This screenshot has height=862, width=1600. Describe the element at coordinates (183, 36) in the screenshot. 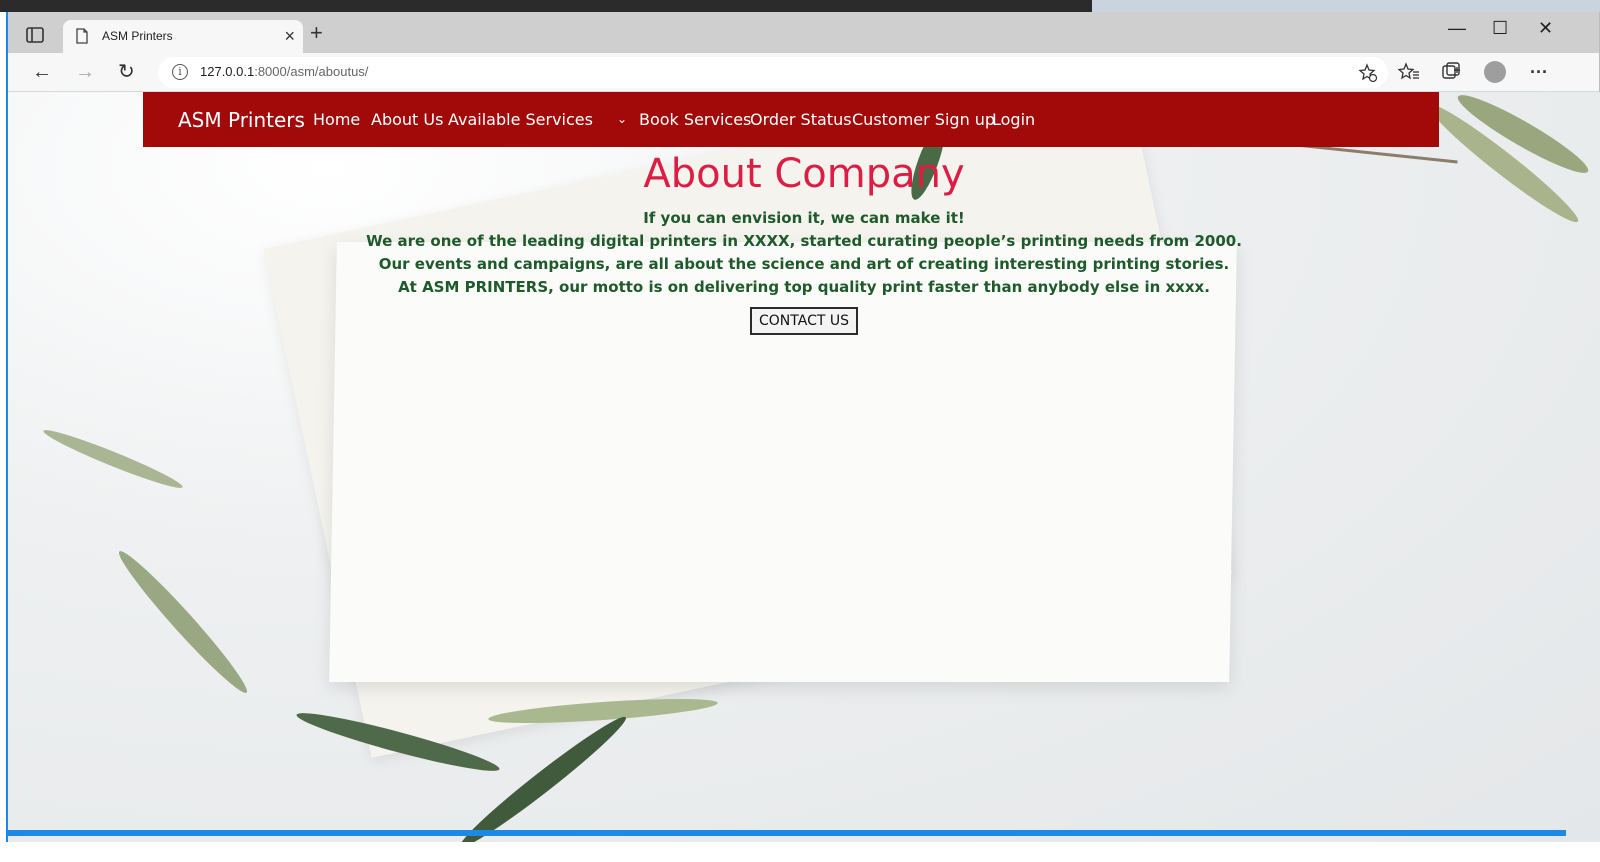

I see `tab-asm-printers: ASM Printers ×` at that location.